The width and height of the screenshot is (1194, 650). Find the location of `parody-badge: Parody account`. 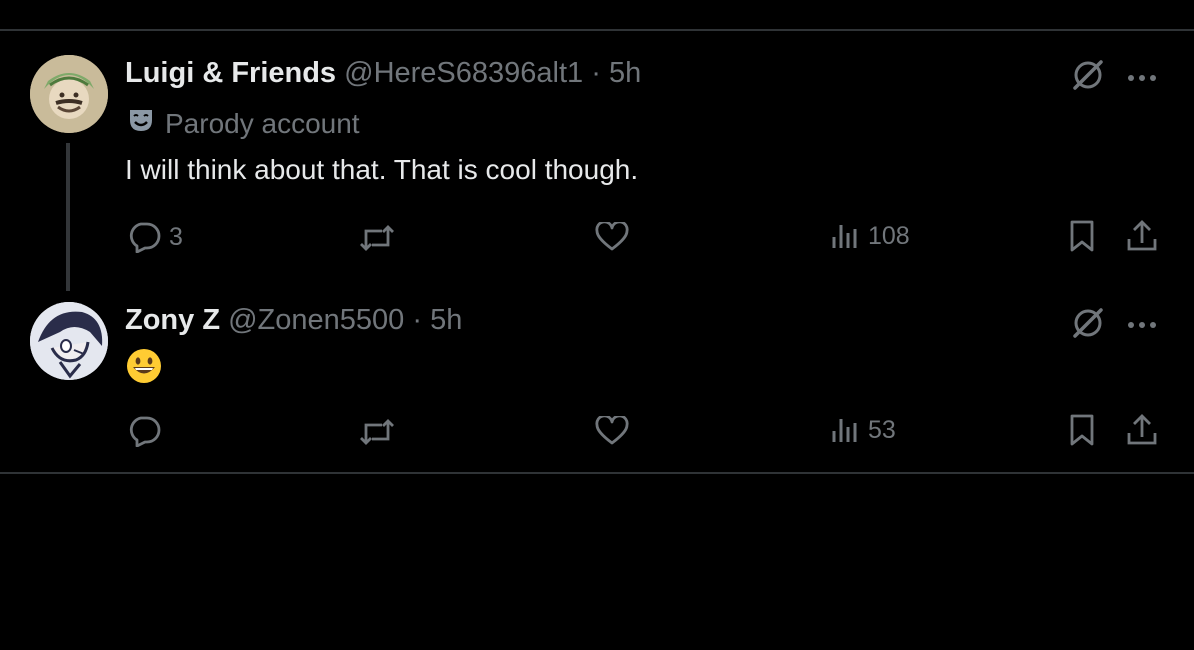

parody-badge: Parody account is located at coordinates (243, 123).